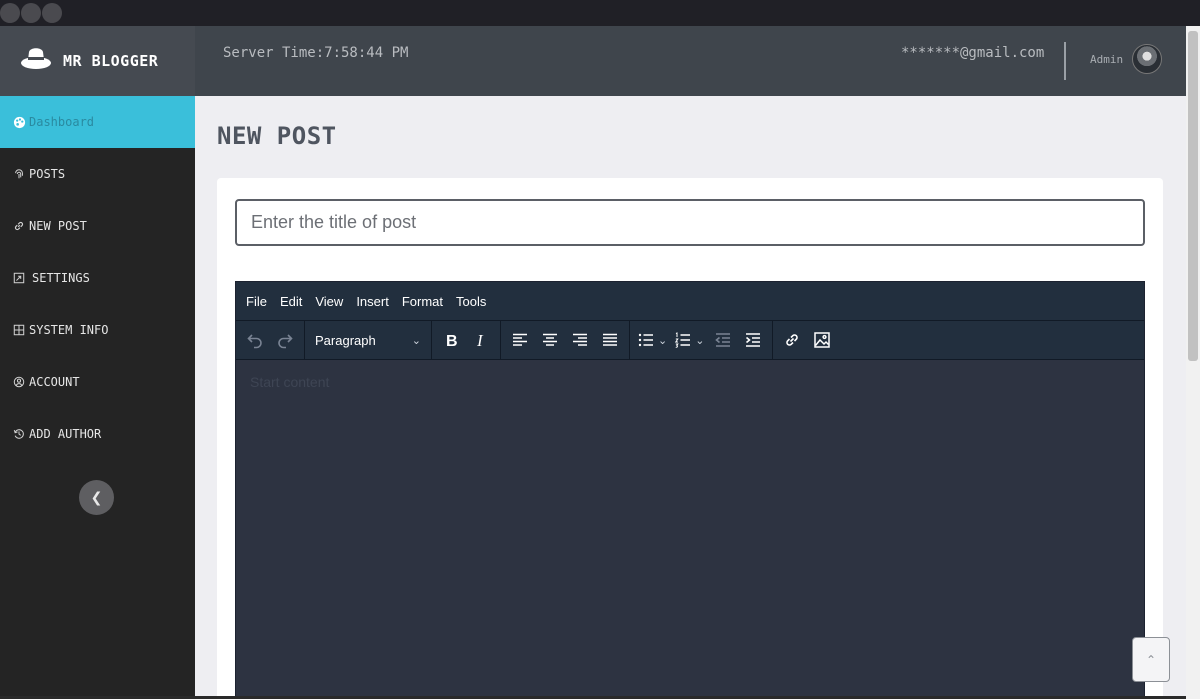  Describe the element at coordinates (256, 301) in the screenshot. I see `menu-file: File` at that location.